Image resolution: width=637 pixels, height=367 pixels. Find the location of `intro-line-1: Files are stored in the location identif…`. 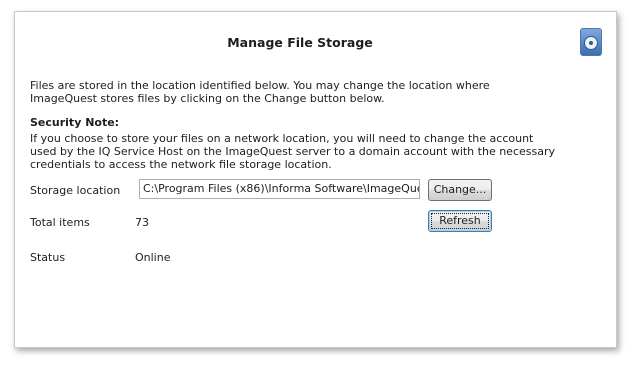

intro-line-1: Files are stored in the location identif… is located at coordinates (260, 85).